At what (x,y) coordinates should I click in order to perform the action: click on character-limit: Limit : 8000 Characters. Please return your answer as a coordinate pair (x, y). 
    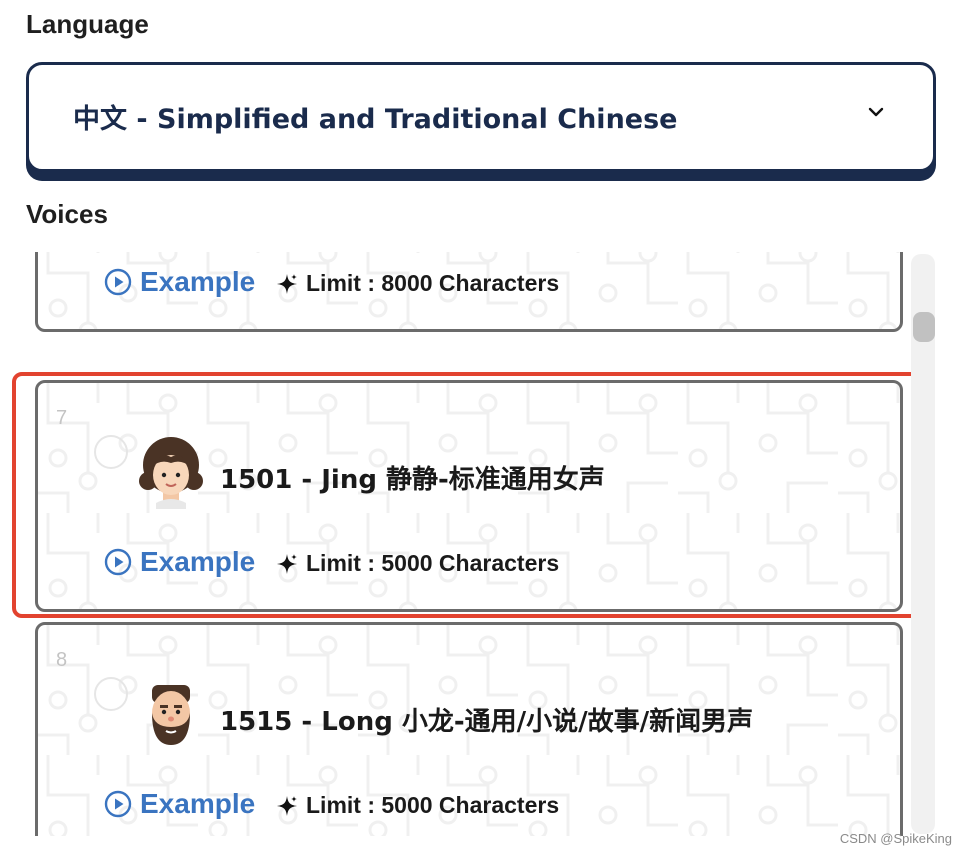
    Looking at the image, I should click on (417, 283).